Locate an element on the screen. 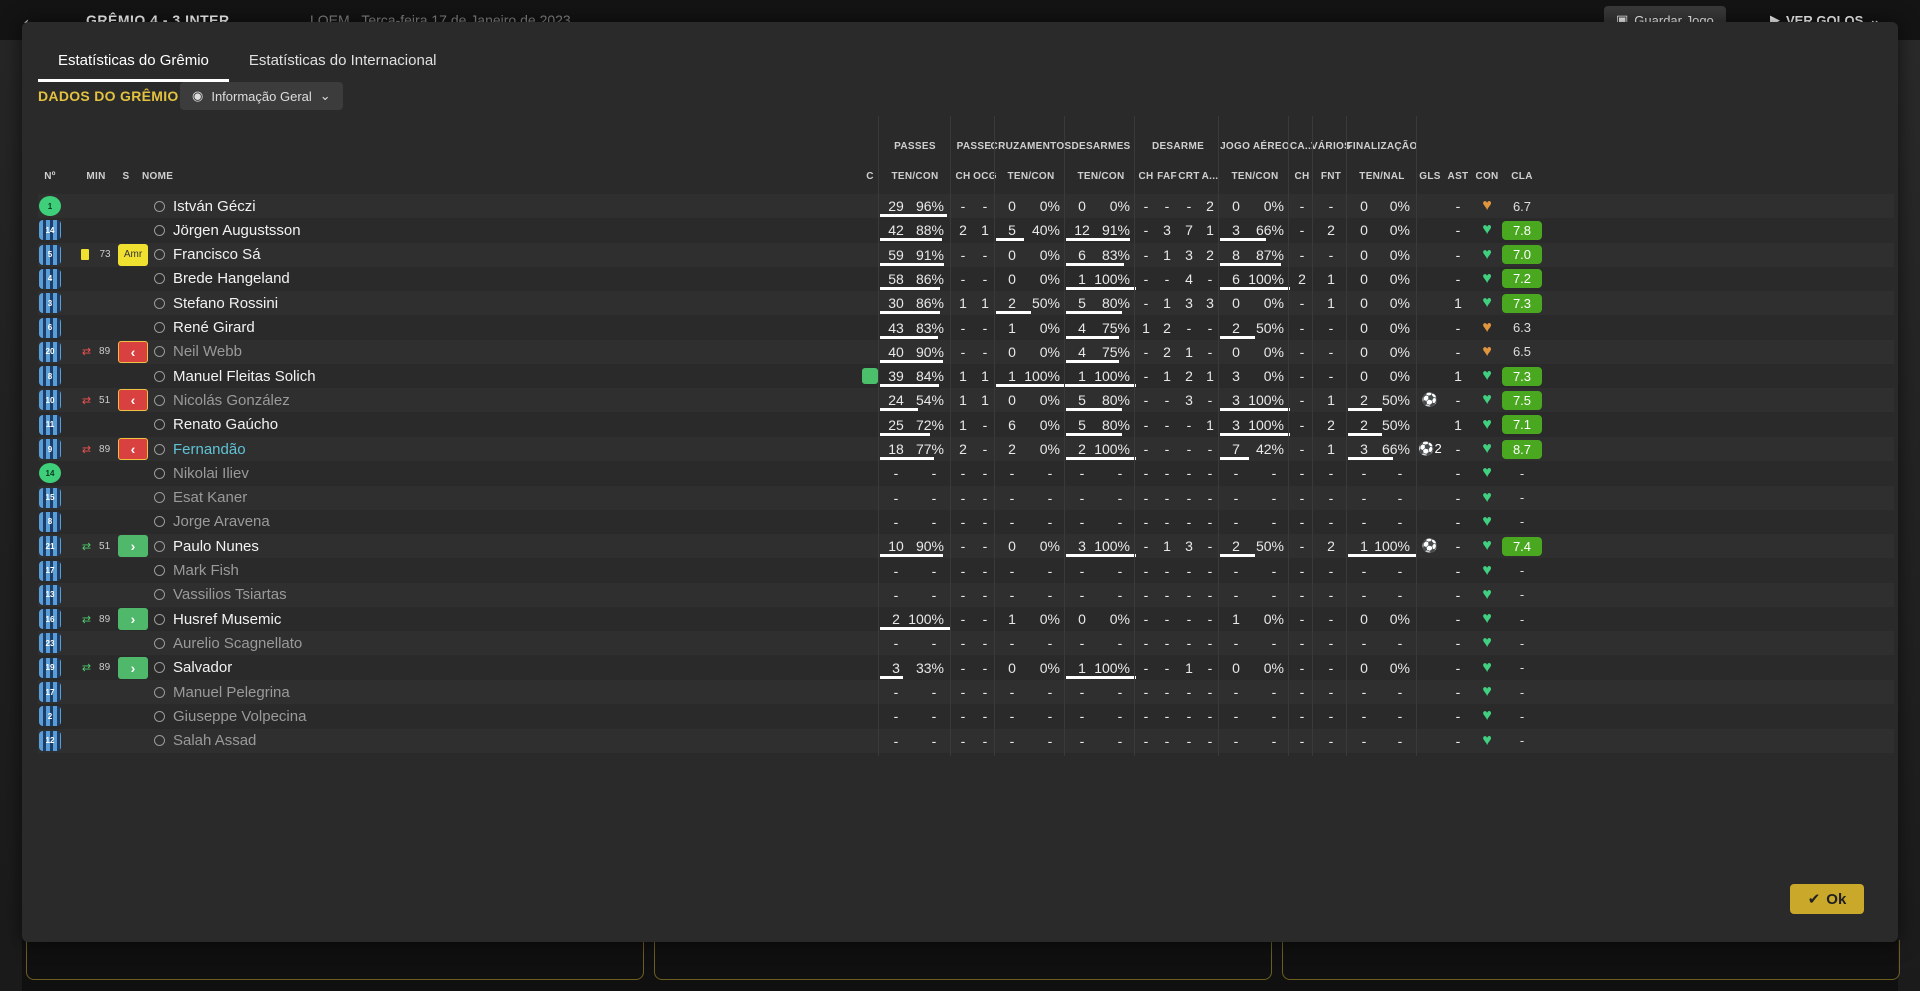  tackle-crt-value: - is located at coordinates (1189, 570).